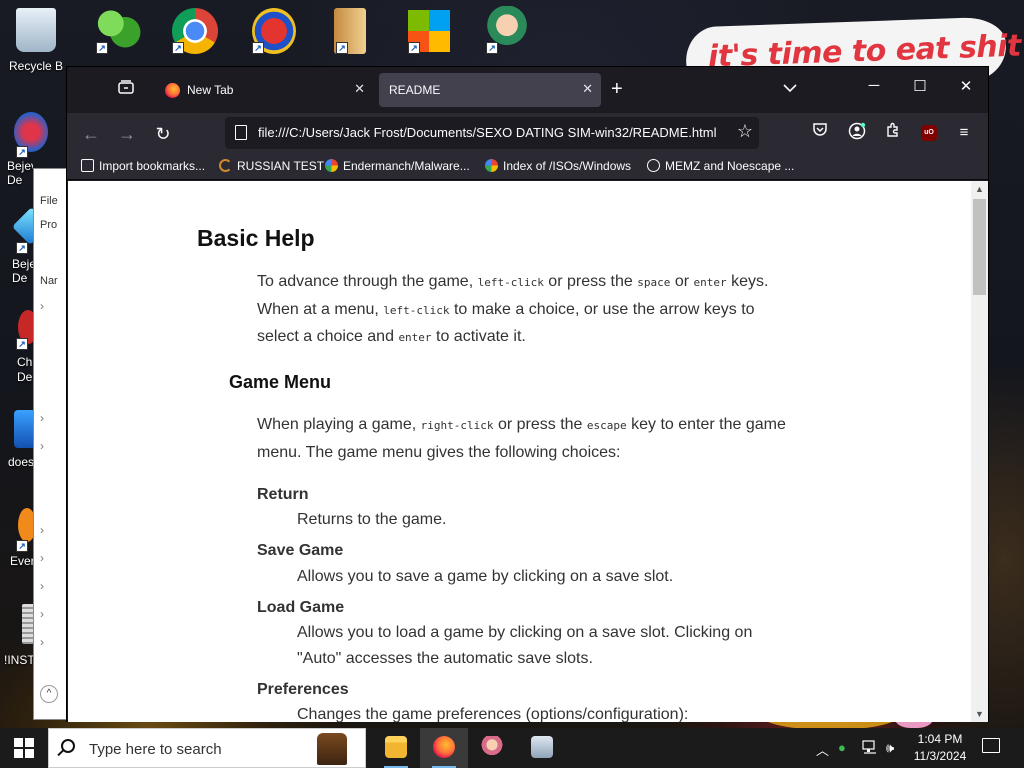 The height and width of the screenshot is (768, 1024). Describe the element at coordinates (271, 166) in the screenshot. I see `bookmark-russian-test: RUSSIAN TEST` at that location.